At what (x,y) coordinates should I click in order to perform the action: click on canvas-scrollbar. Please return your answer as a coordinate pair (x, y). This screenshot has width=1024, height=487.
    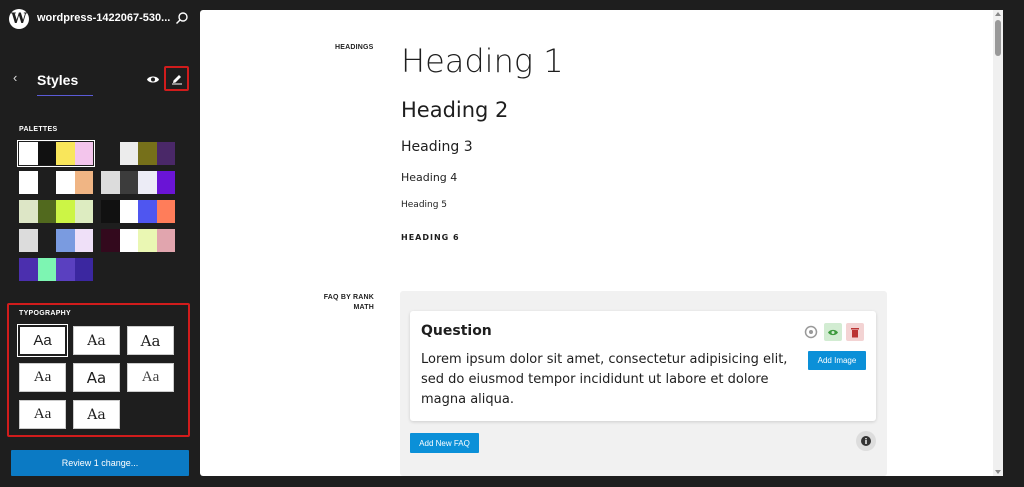
    Looking at the image, I should click on (998, 243).